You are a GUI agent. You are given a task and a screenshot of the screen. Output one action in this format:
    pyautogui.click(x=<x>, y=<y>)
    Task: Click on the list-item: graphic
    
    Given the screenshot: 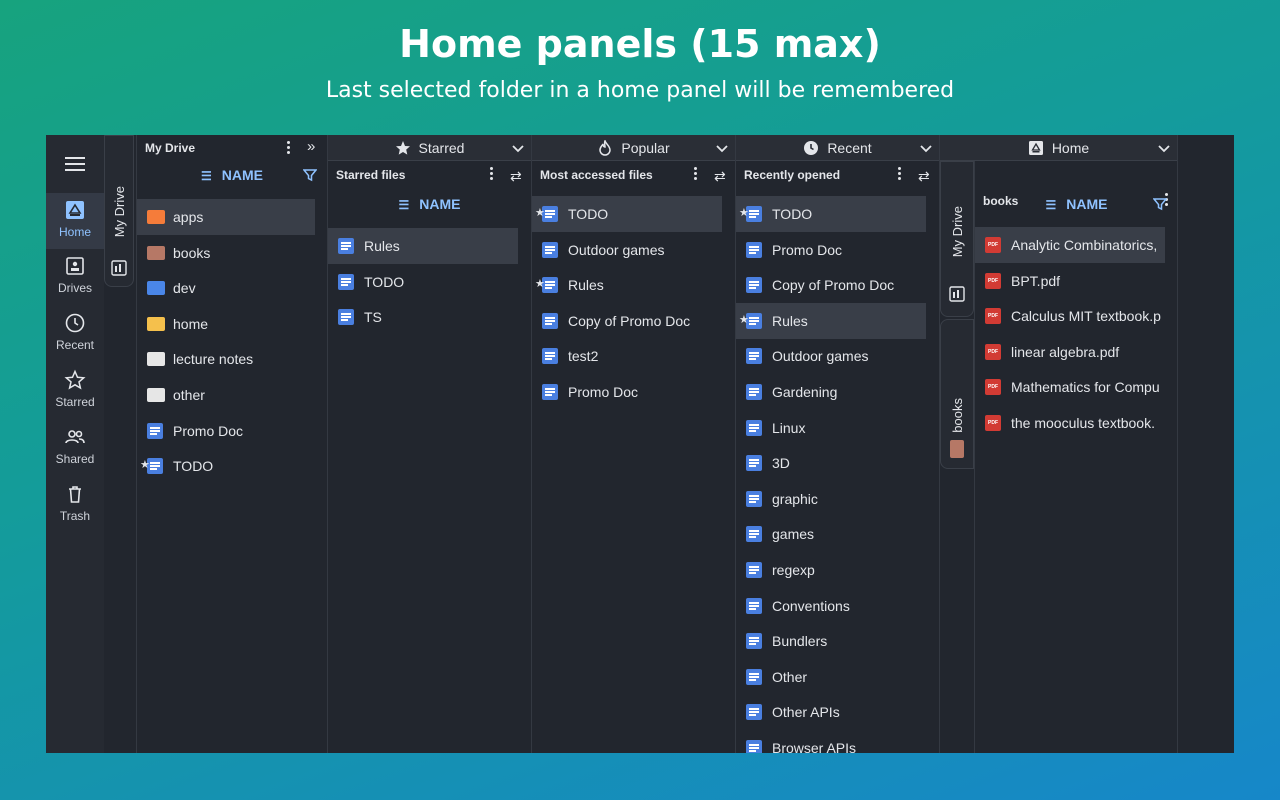 What is the action you would take?
    pyautogui.click(x=831, y=499)
    